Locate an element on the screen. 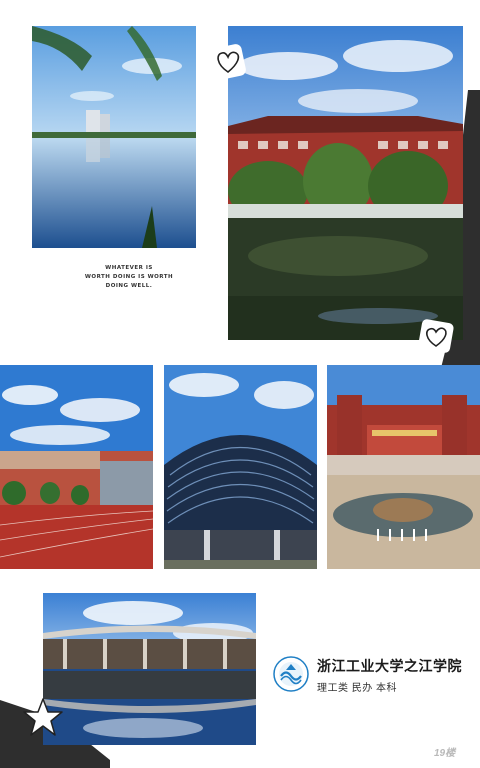 The height and width of the screenshot is (768, 480). school-logo-icon is located at coordinates (291, 674).